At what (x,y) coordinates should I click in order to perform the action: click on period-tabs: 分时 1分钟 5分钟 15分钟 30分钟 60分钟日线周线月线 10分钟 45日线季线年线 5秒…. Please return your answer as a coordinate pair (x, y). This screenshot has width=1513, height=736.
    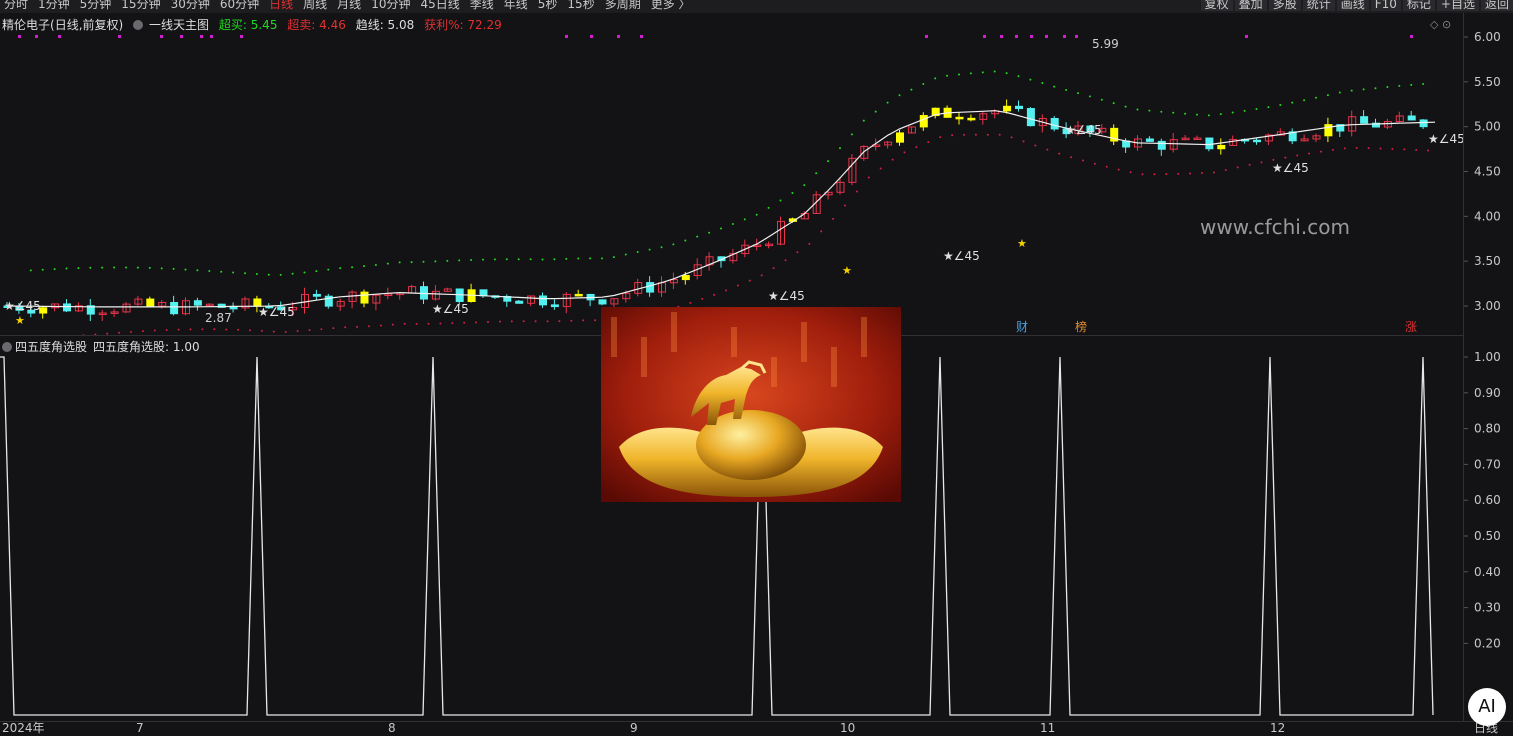
    Looking at the image, I should click on (352, 5).